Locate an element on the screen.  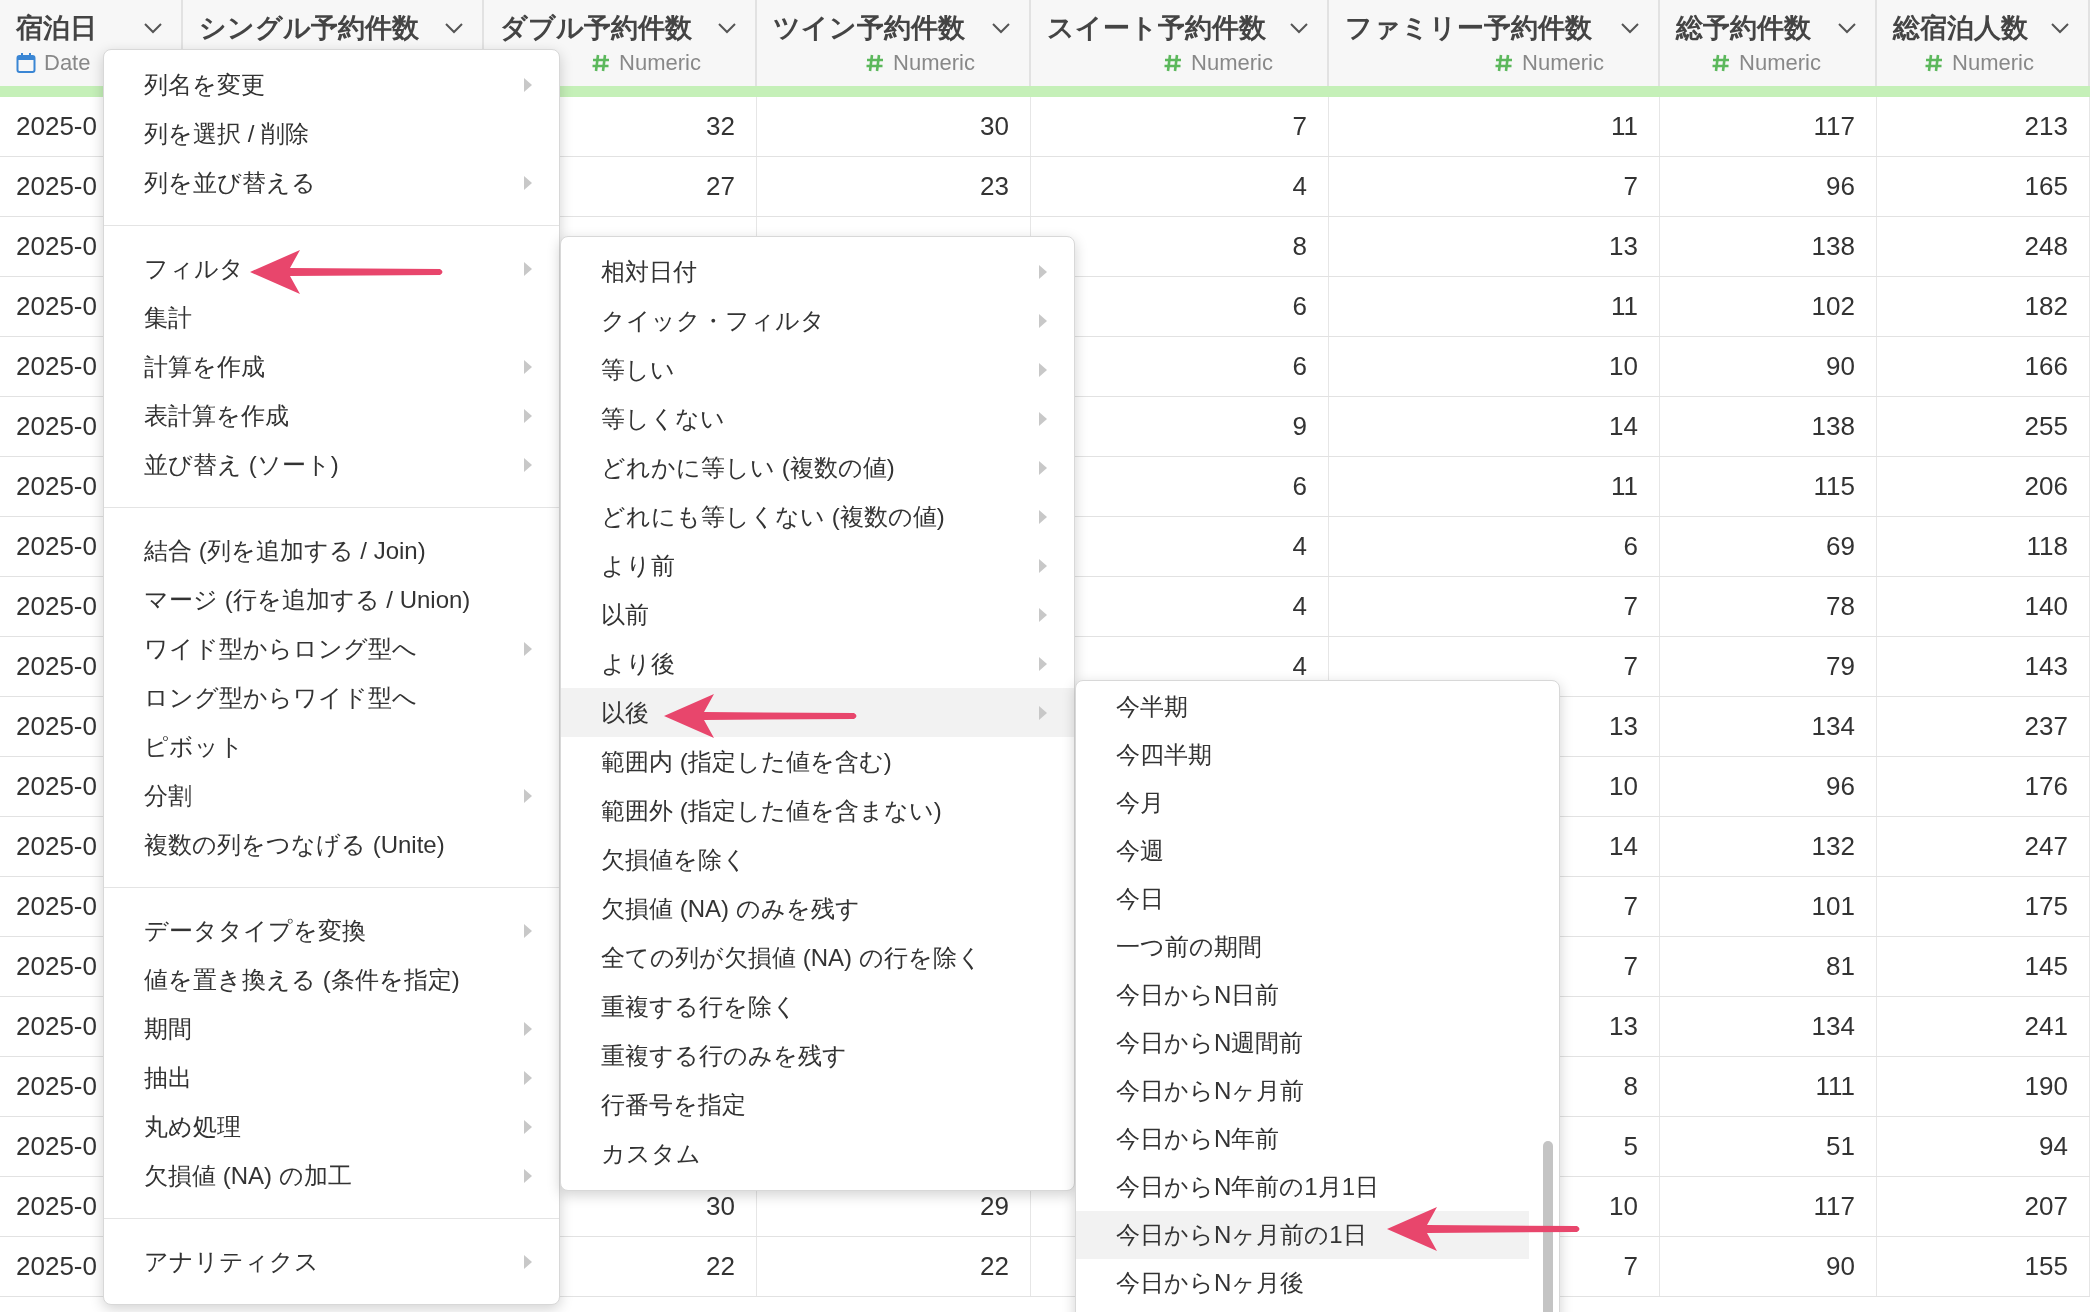
menu-item: どれかに等しい (複数の値) is located at coordinates (817, 467).